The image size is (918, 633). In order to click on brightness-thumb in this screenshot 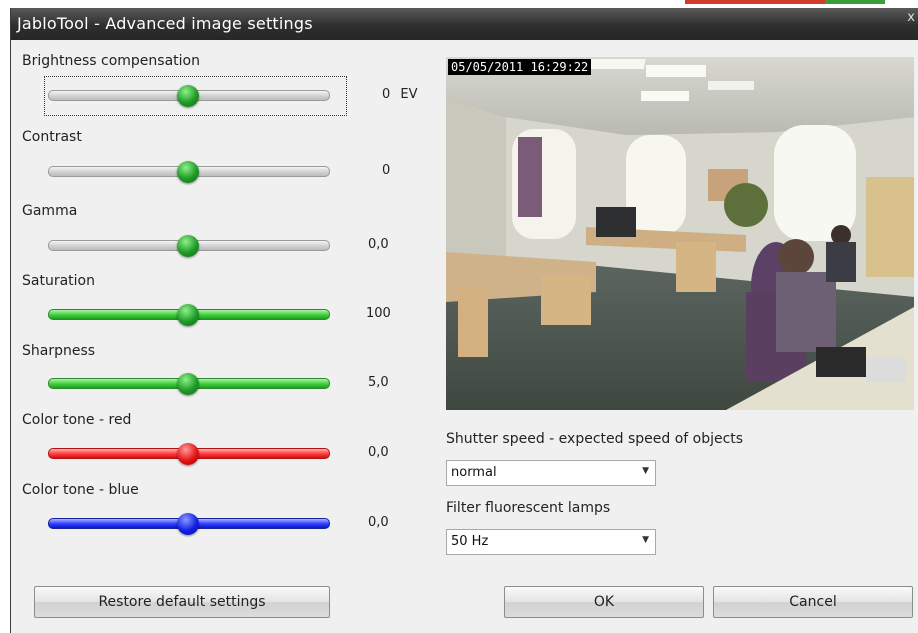, I will do `click(188, 96)`.